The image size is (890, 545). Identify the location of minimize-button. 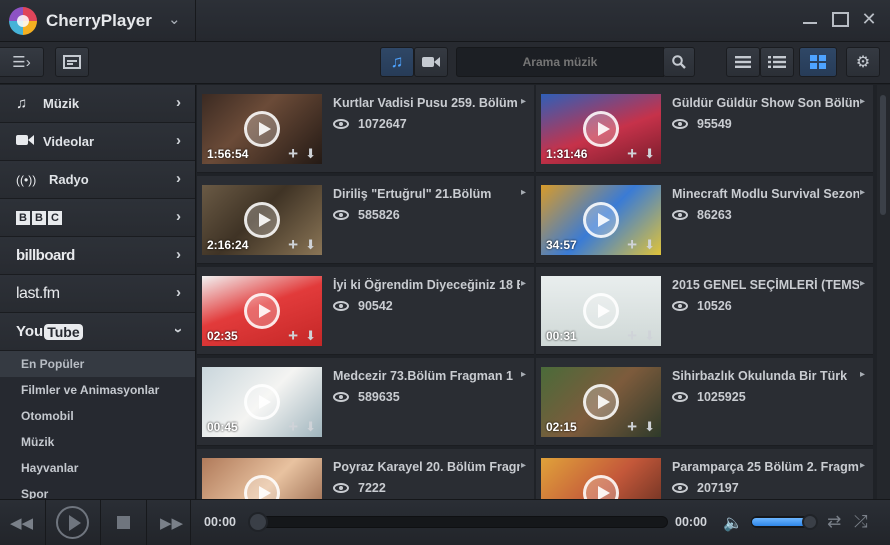
(810, 19).